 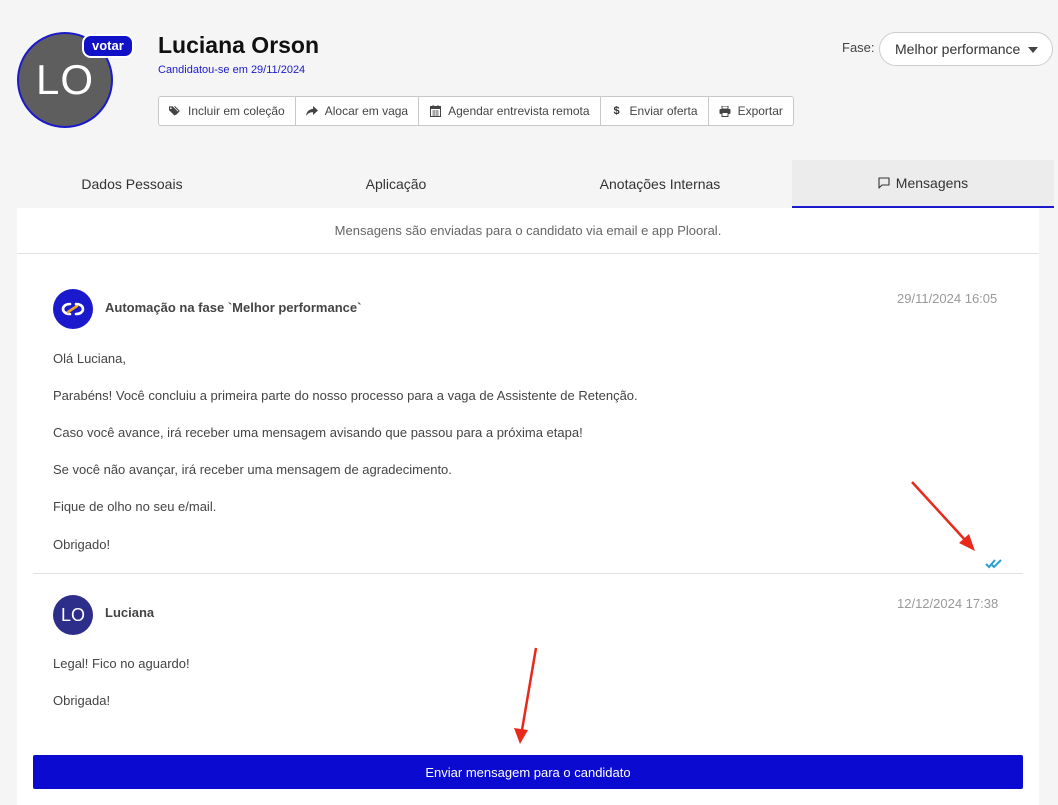 What do you see at coordinates (82, 544) in the screenshot?
I see `message-line: Obrigado!` at bounding box center [82, 544].